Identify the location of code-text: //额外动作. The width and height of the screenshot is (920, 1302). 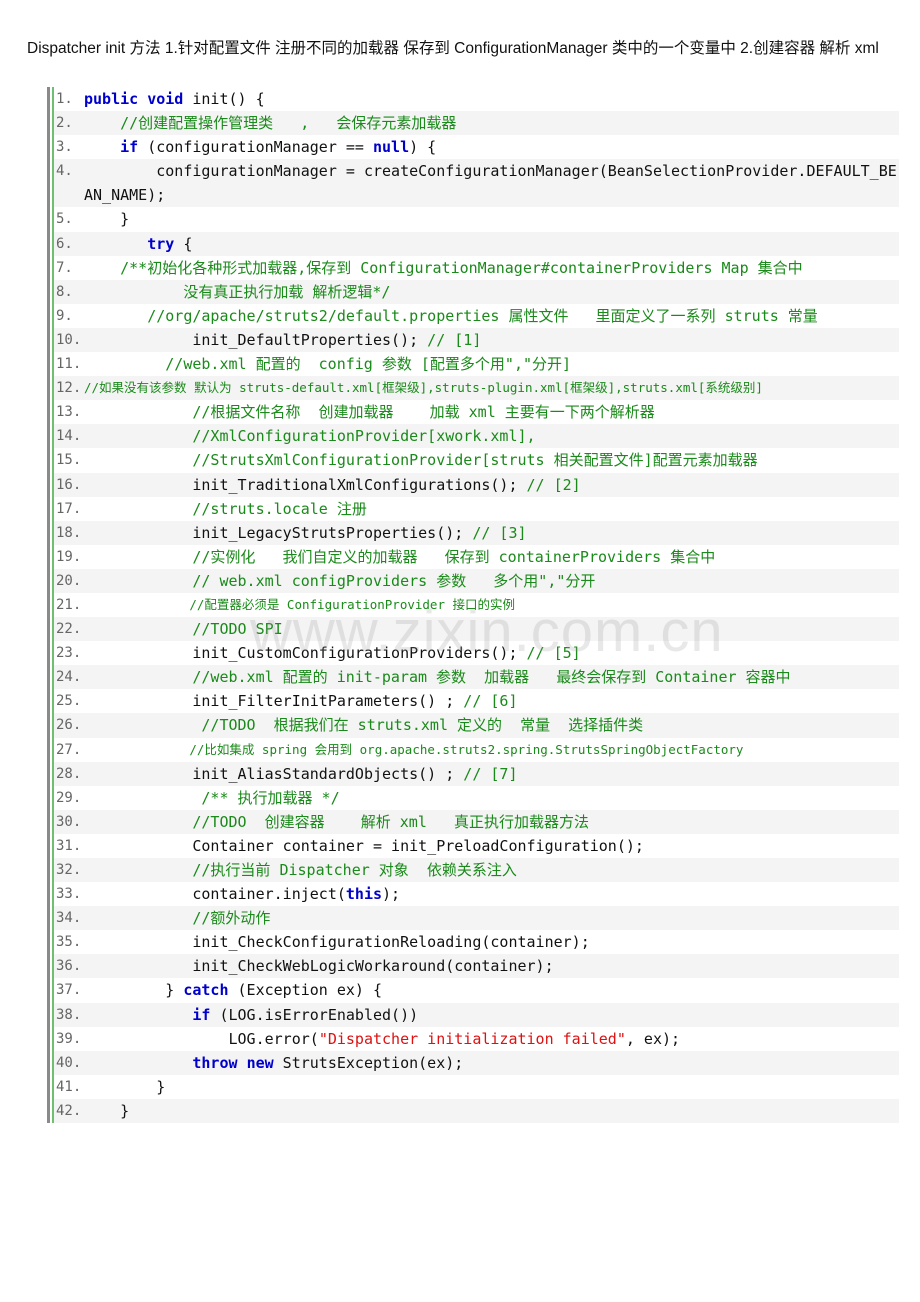
(491, 918).